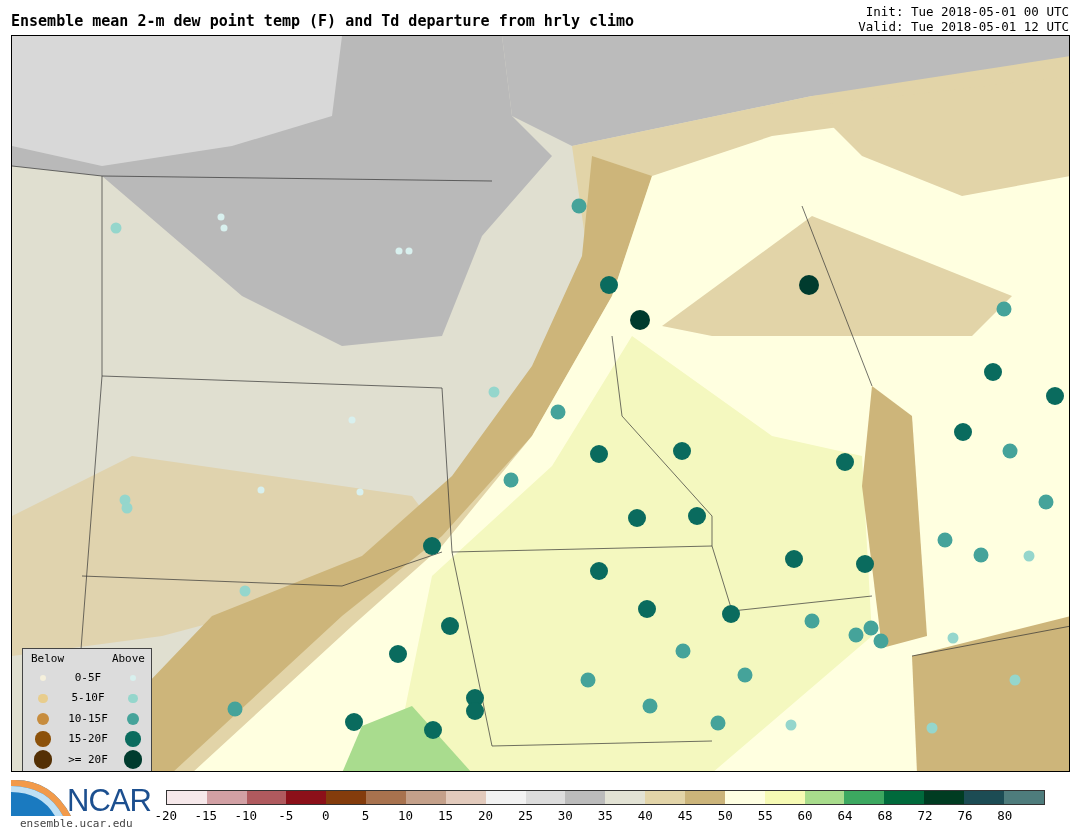 The height and width of the screenshot is (834, 1080). Describe the element at coordinates (485, 816) in the screenshot. I see `tick-label: 20` at that location.